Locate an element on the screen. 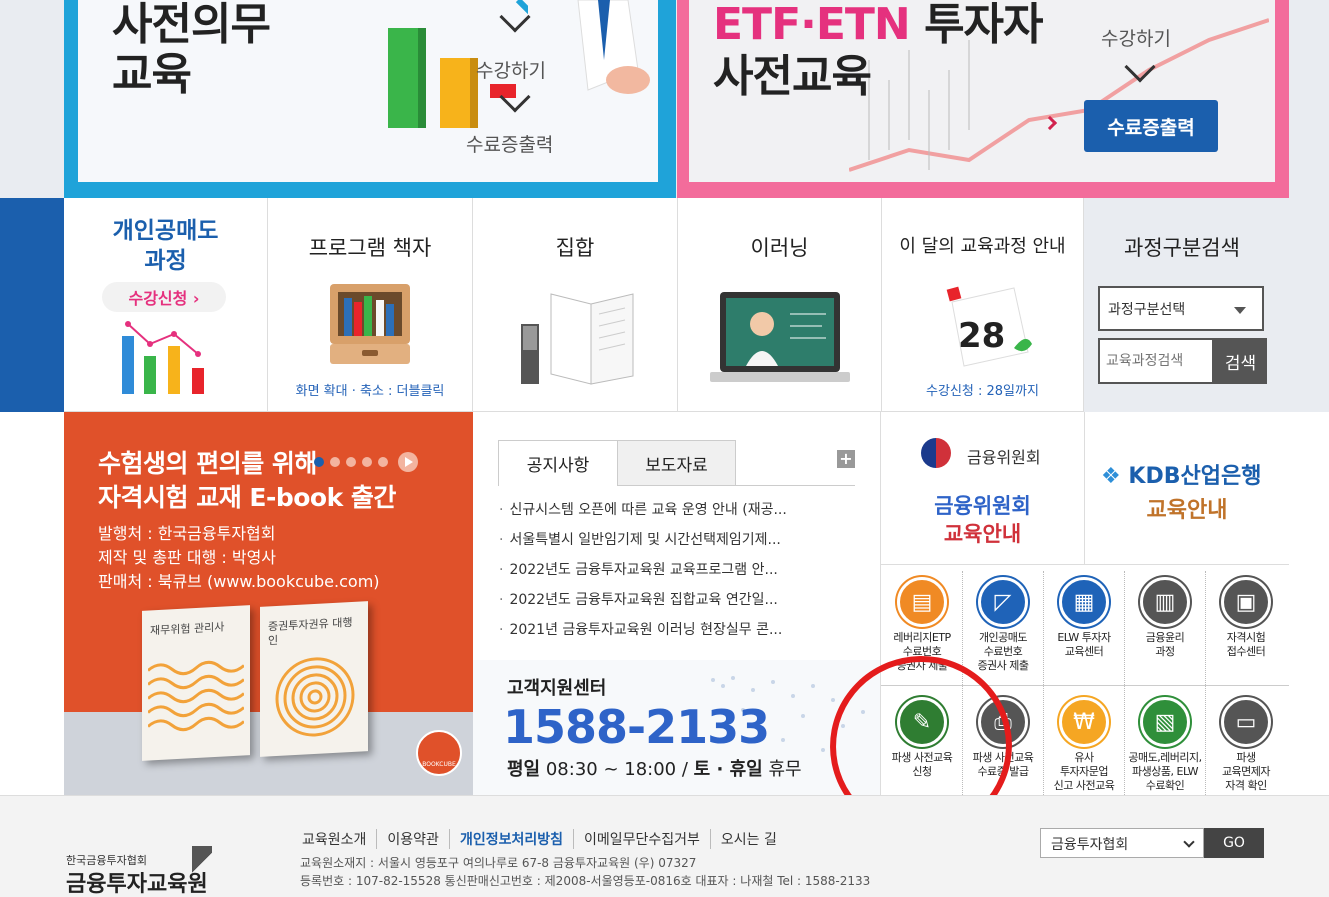 Image resolution: width=1329 pixels, height=897 pixels. program-book-tile: 프로그램 책자 화면 확대 · 축소 : 더블클릭 is located at coordinates (370, 305).